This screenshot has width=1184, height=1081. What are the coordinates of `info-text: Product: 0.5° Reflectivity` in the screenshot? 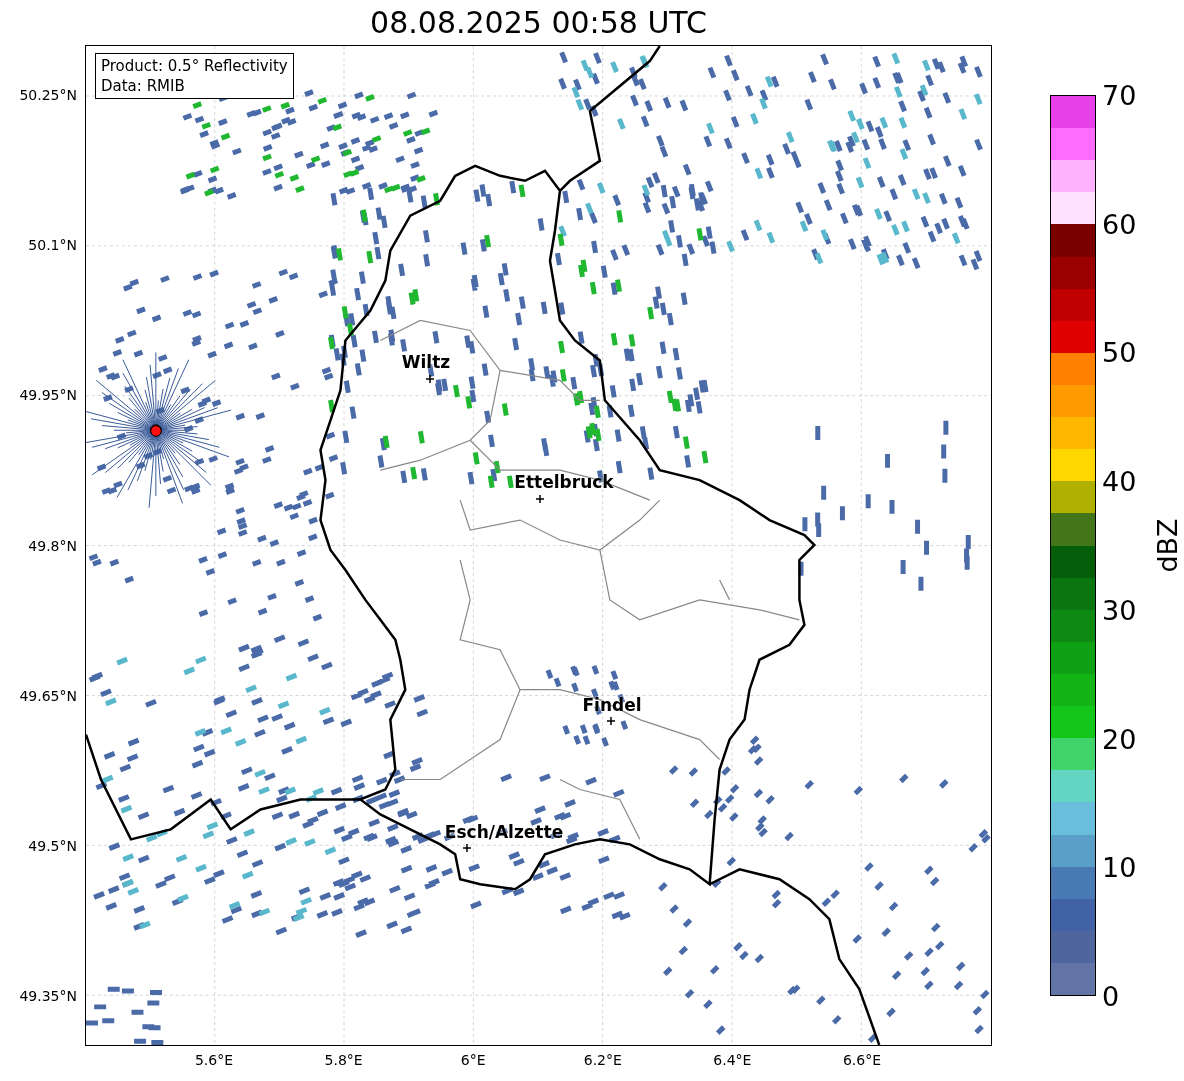 It's located at (194, 66).